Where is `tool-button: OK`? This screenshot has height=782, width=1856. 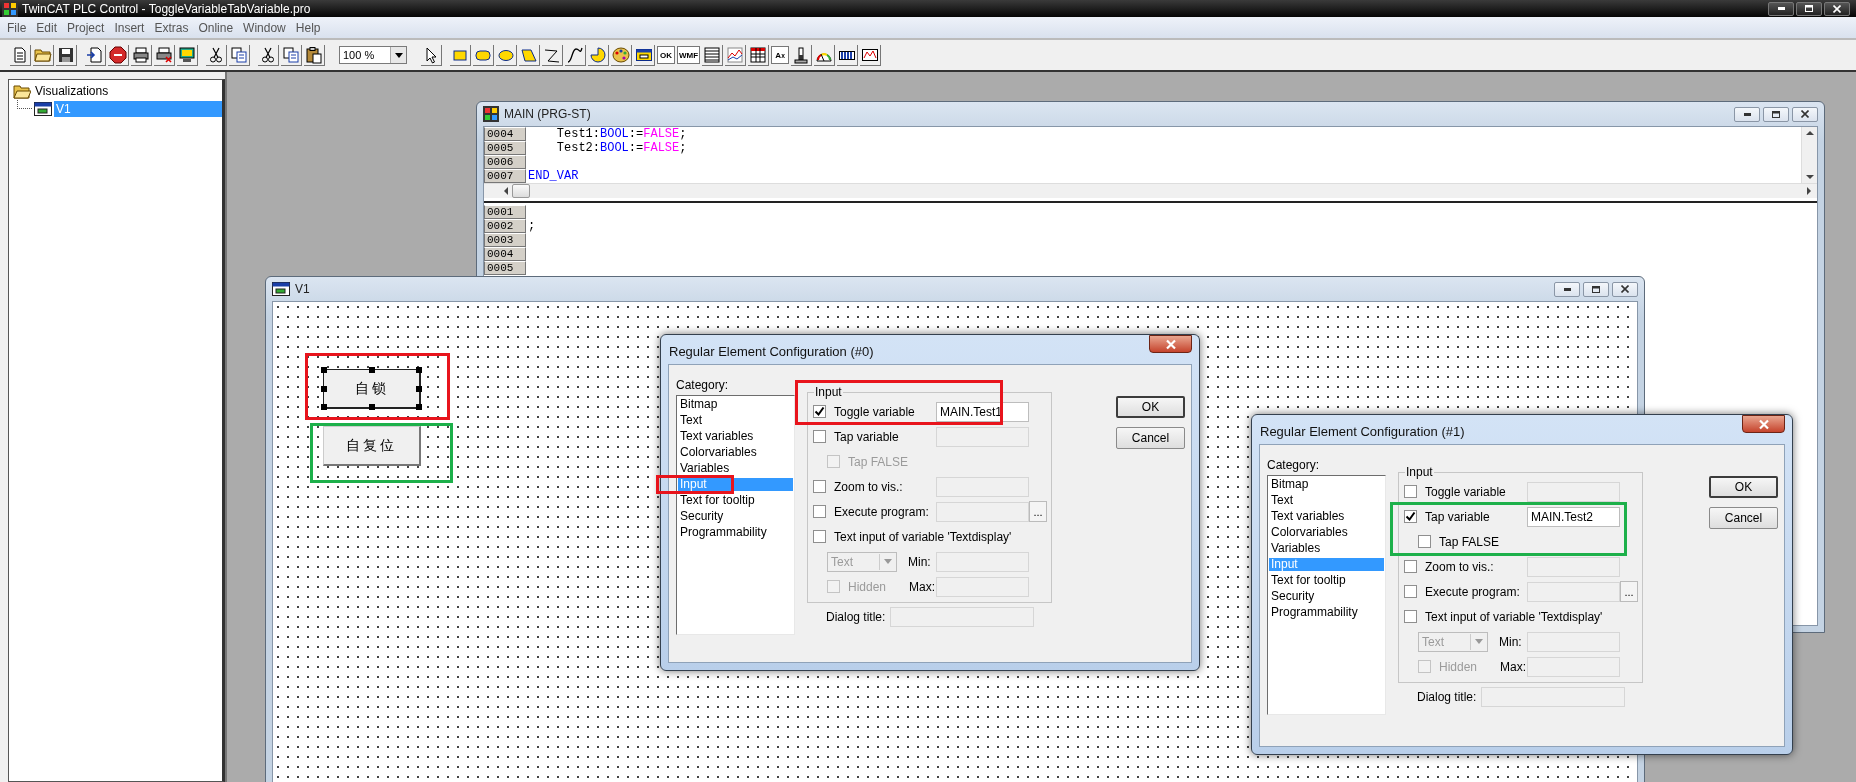
tool-button: OK is located at coordinates (666, 55).